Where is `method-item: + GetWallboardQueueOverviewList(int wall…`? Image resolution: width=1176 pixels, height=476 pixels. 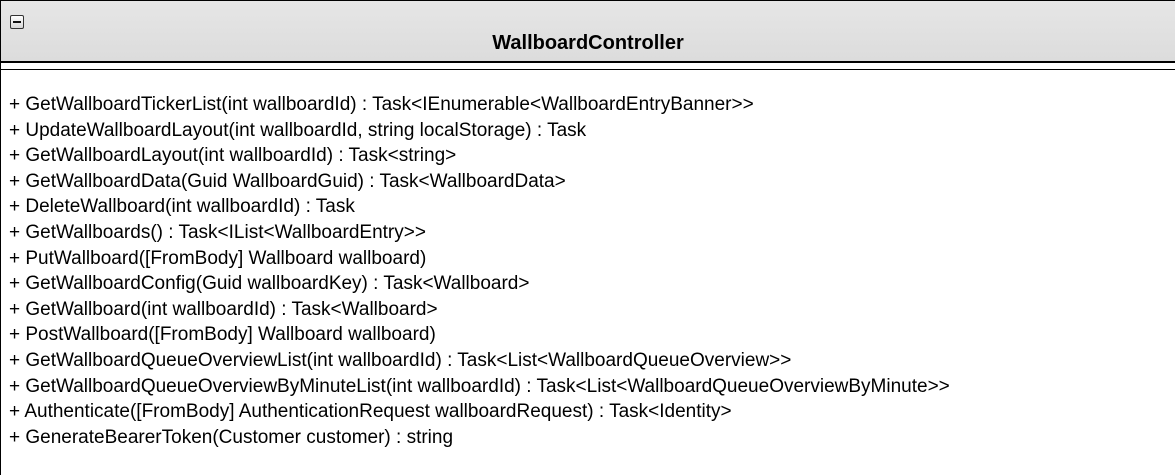
method-item: + GetWallboardQueueOverviewList(int wall… is located at coordinates (400, 360).